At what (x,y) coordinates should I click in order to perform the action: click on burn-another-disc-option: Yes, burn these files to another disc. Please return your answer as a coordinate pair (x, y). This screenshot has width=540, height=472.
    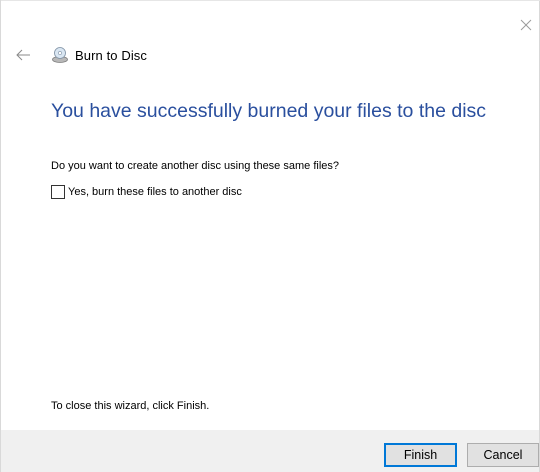
    Looking at the image, I should click on (146, 192).